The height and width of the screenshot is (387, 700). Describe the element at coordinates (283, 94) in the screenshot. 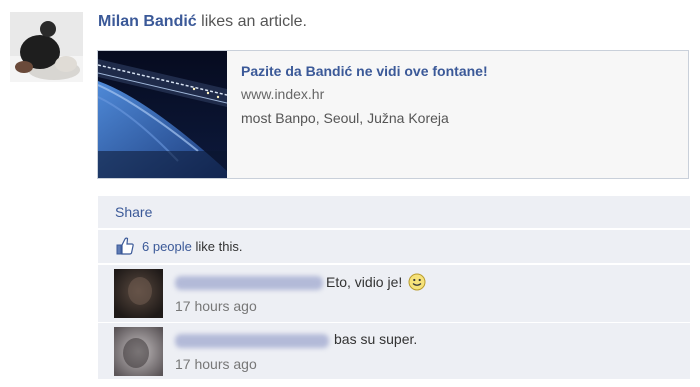

I see `article-domain: www.index.hr` at that location.